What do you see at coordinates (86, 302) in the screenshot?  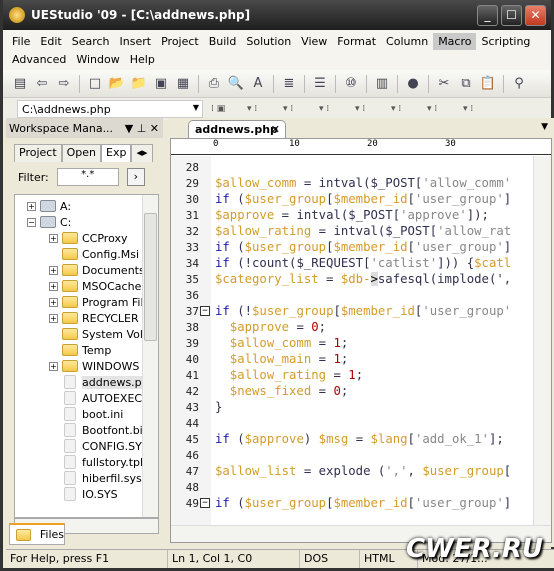 I see `tree-item: + Program File` at bounding box center [86, 302].